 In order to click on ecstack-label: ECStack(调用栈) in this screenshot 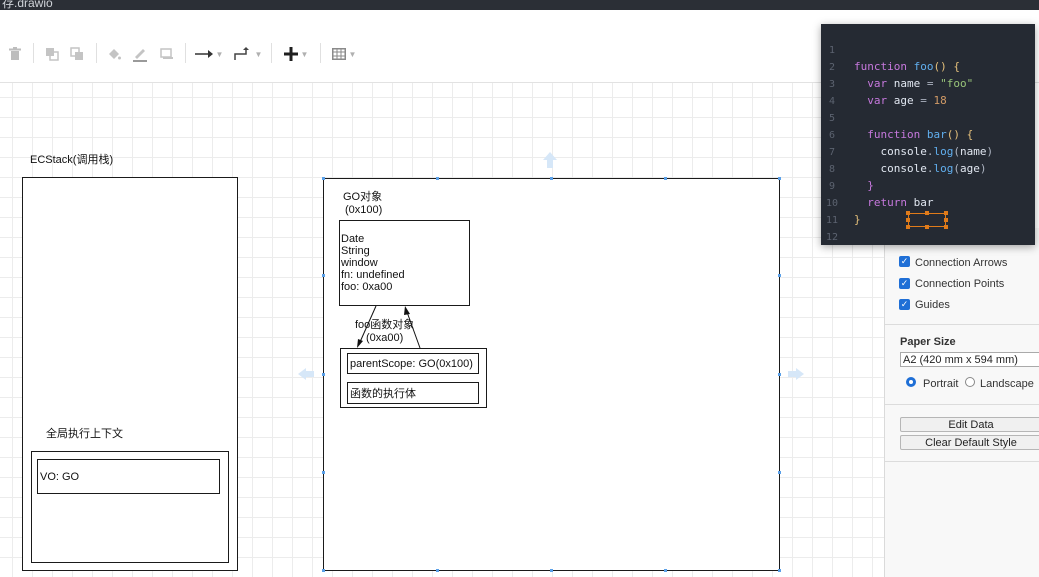, I will do `click(72, 160)`.